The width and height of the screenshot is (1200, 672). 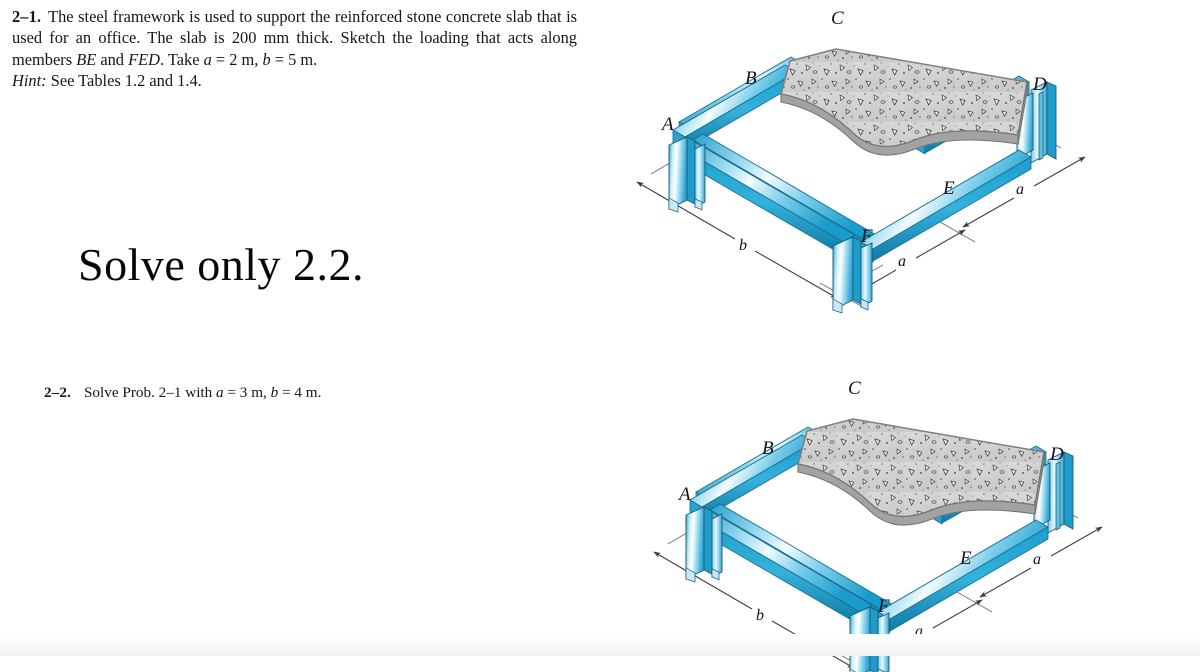 What do you see at coordinates (112, 59) in the screenshot?
I see `problem-2-1-conjunction: and` at bounding box center [112, 59].